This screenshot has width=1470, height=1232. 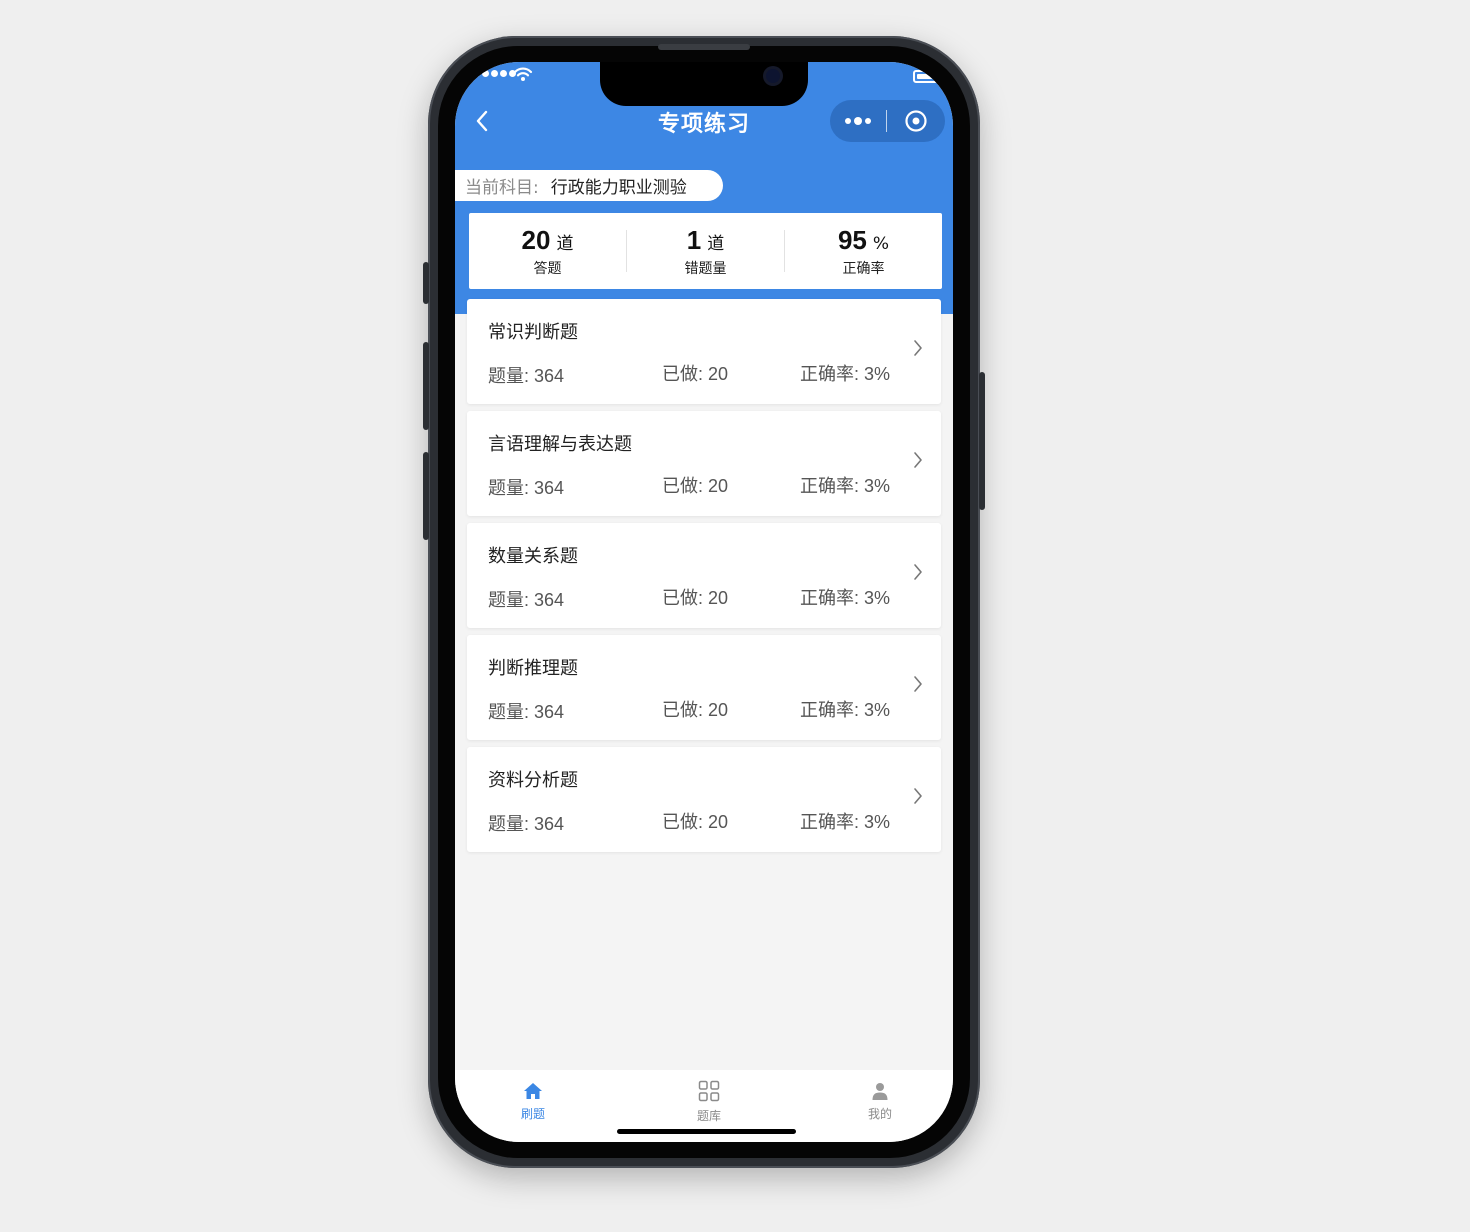 What do you see at coordinates (426, 386) in the screenshot?
I see `volume-up-button` at bounding box center [426, 386].